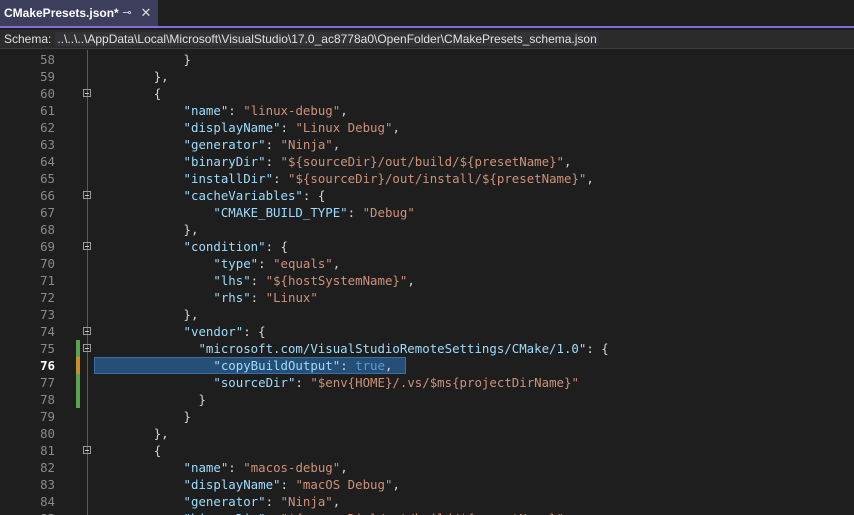  I want to click on code-text: "displayName": "Linux Debug",, so click(291, 127).